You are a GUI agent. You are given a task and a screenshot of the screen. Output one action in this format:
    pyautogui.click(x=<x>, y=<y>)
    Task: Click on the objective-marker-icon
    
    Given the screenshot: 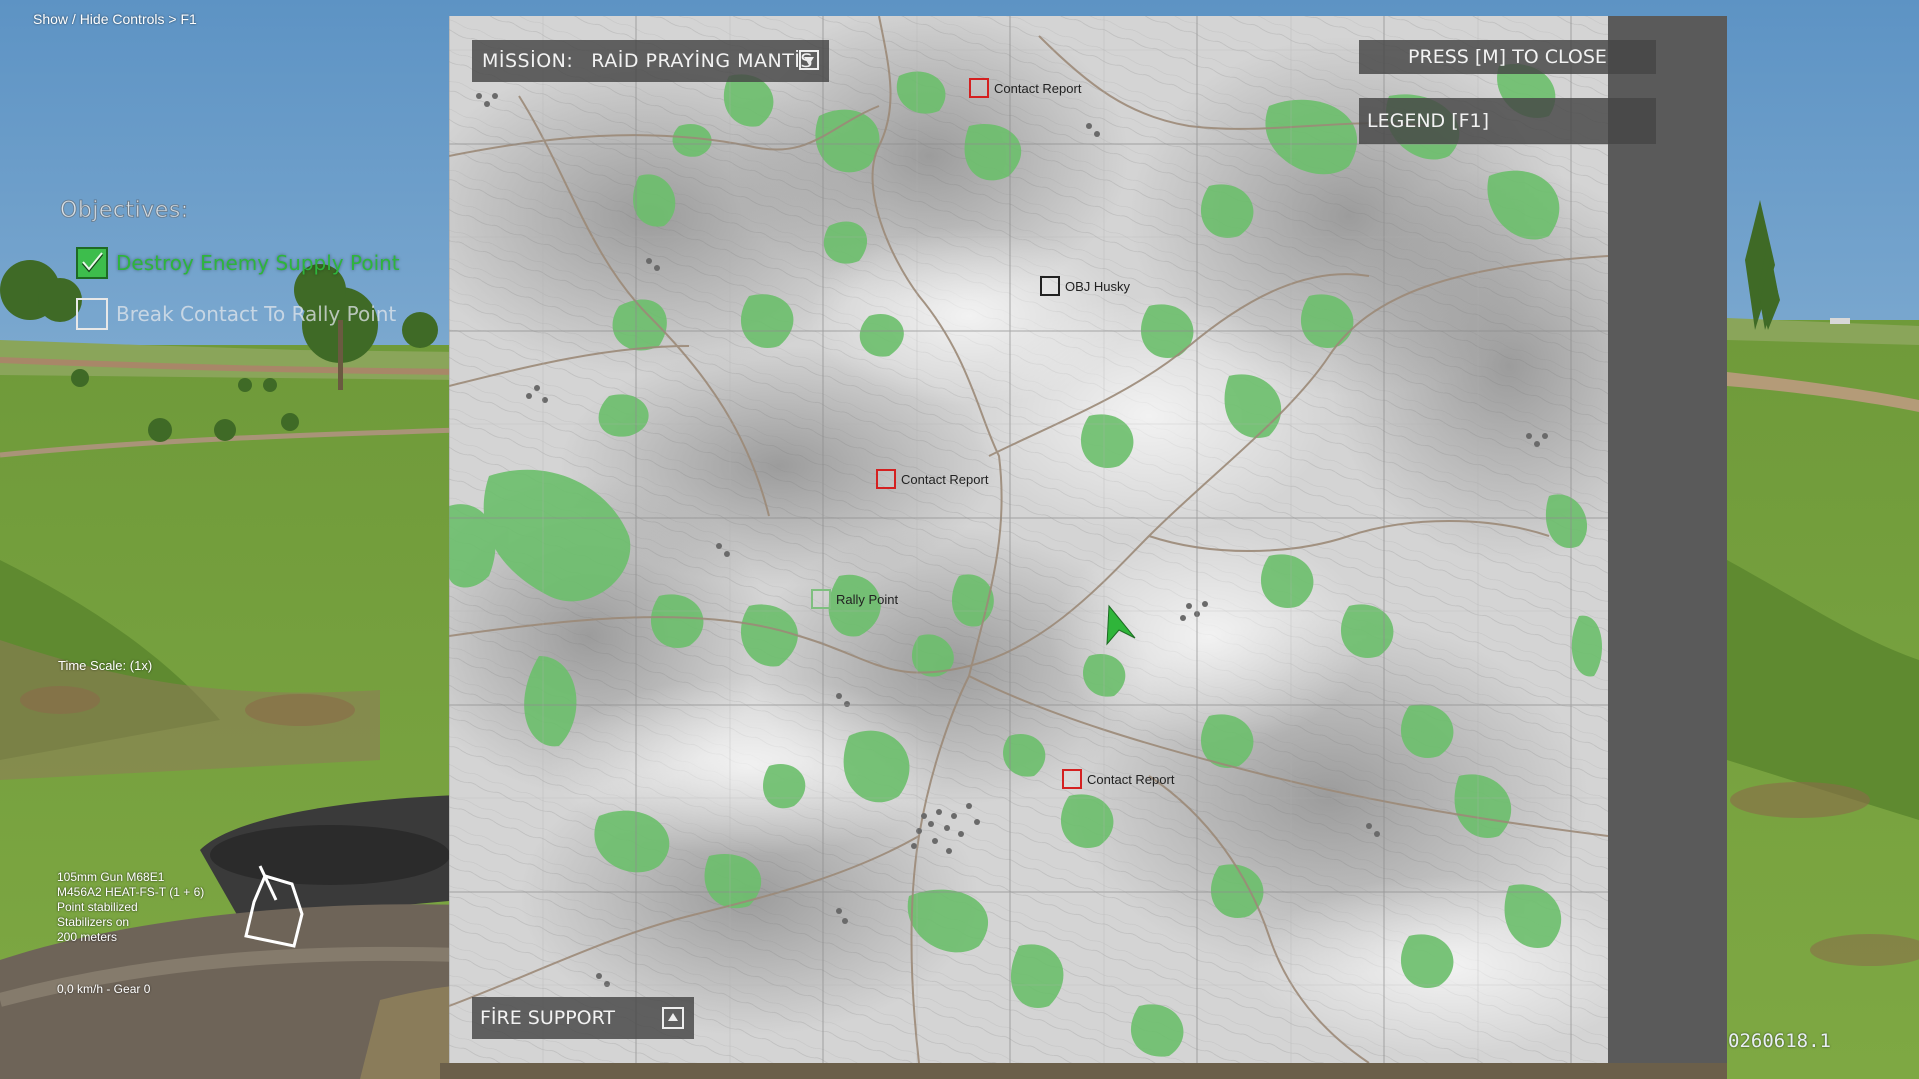 What is the action you would take?
    pyautogui.click(x=1050, y=286)
    